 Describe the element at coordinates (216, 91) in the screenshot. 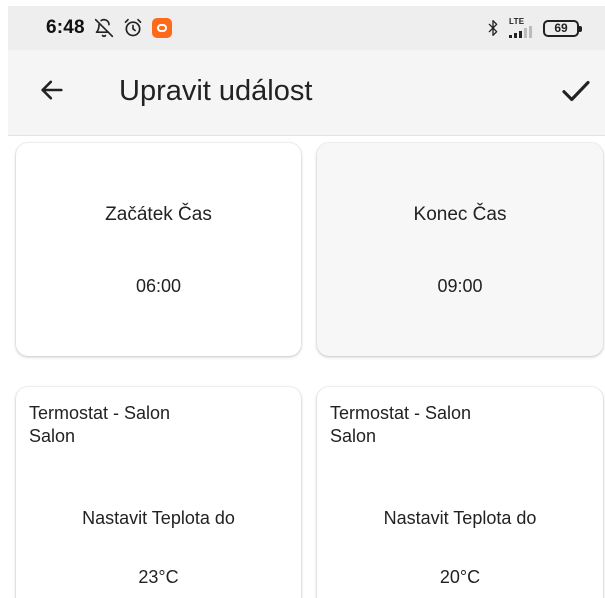

I see `page-title: Upravit událost` at that location.